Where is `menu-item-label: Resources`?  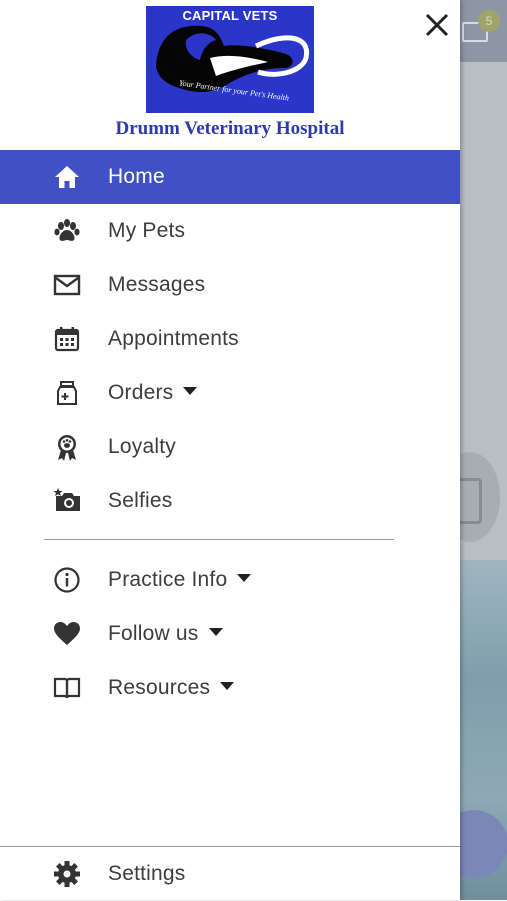 menu-item-label: Resources is located at coordinates (171, 688).